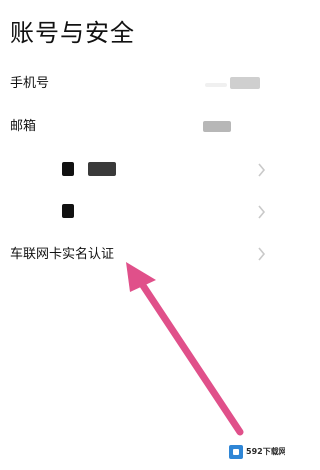 Image resolution: width=320 pixels, height=470 pixels. I want to click on watermark-text: 592下载网, so click(265, 451).